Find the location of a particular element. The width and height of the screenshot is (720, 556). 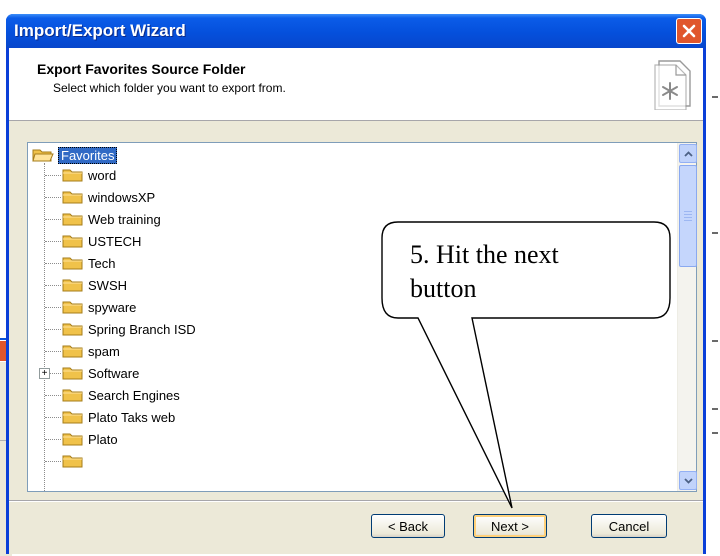

button-separator is located at coordinates (356, 501).